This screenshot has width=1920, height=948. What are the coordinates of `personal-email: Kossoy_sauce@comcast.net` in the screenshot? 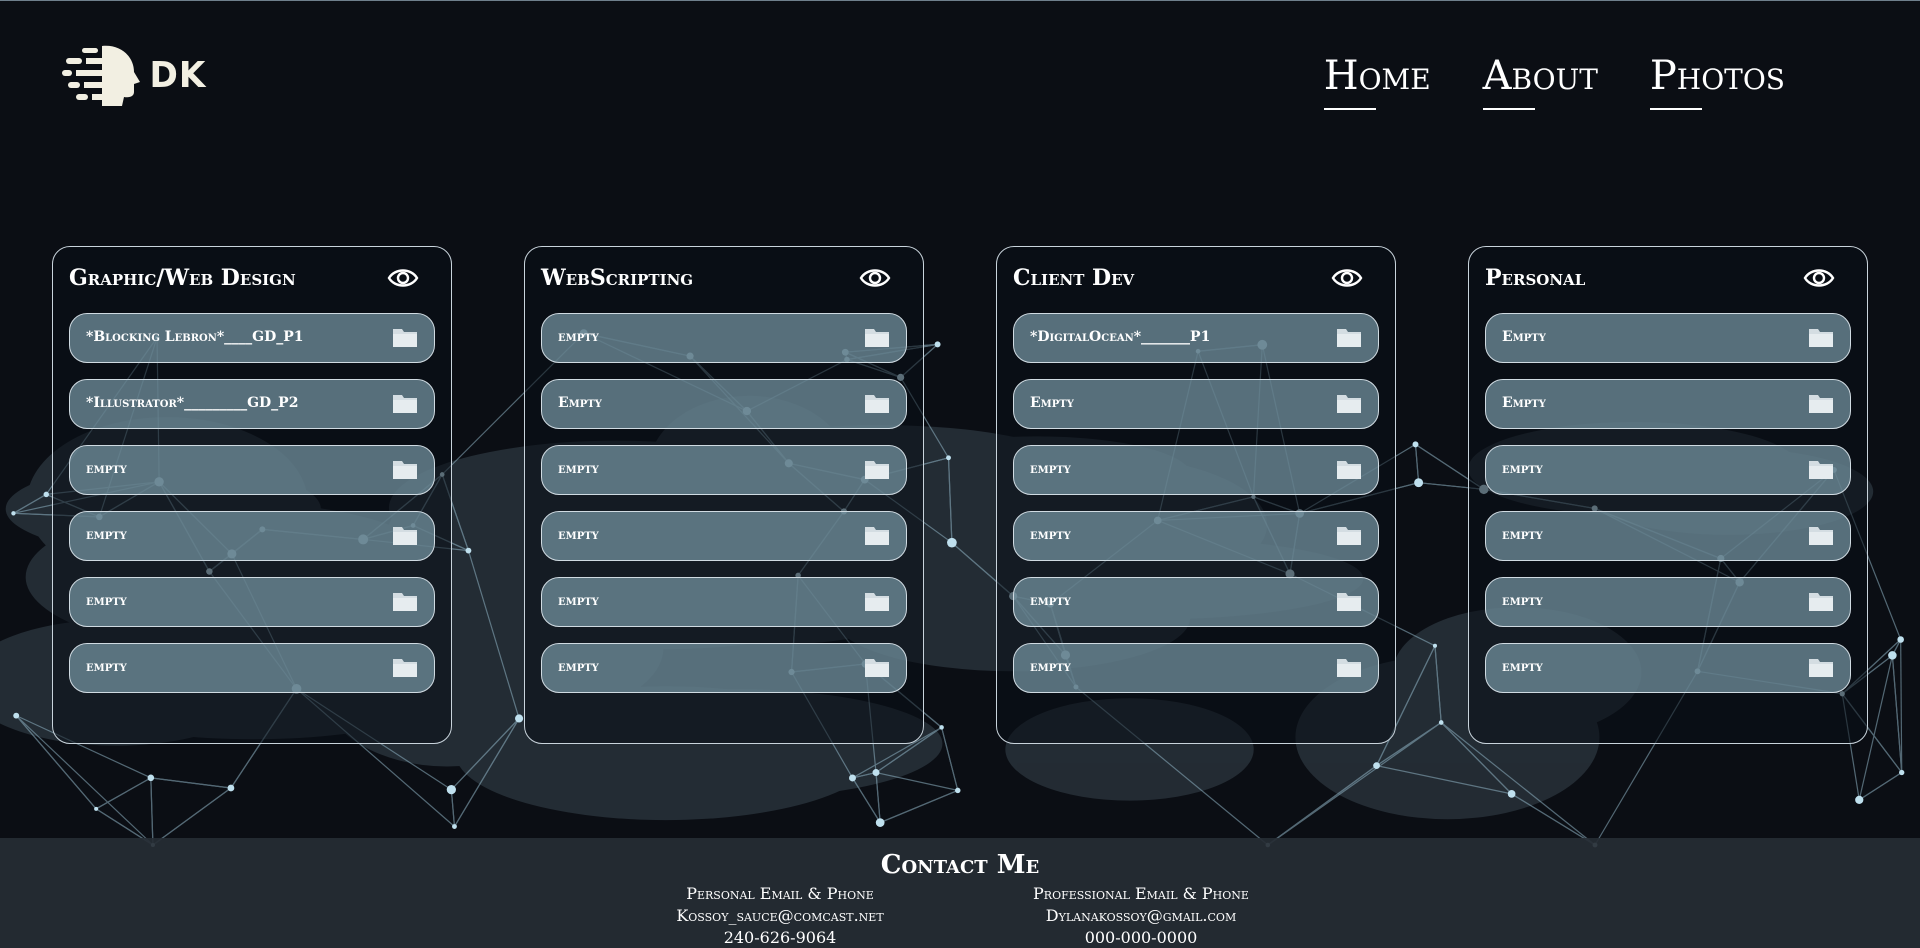 It's located at (780, 916).